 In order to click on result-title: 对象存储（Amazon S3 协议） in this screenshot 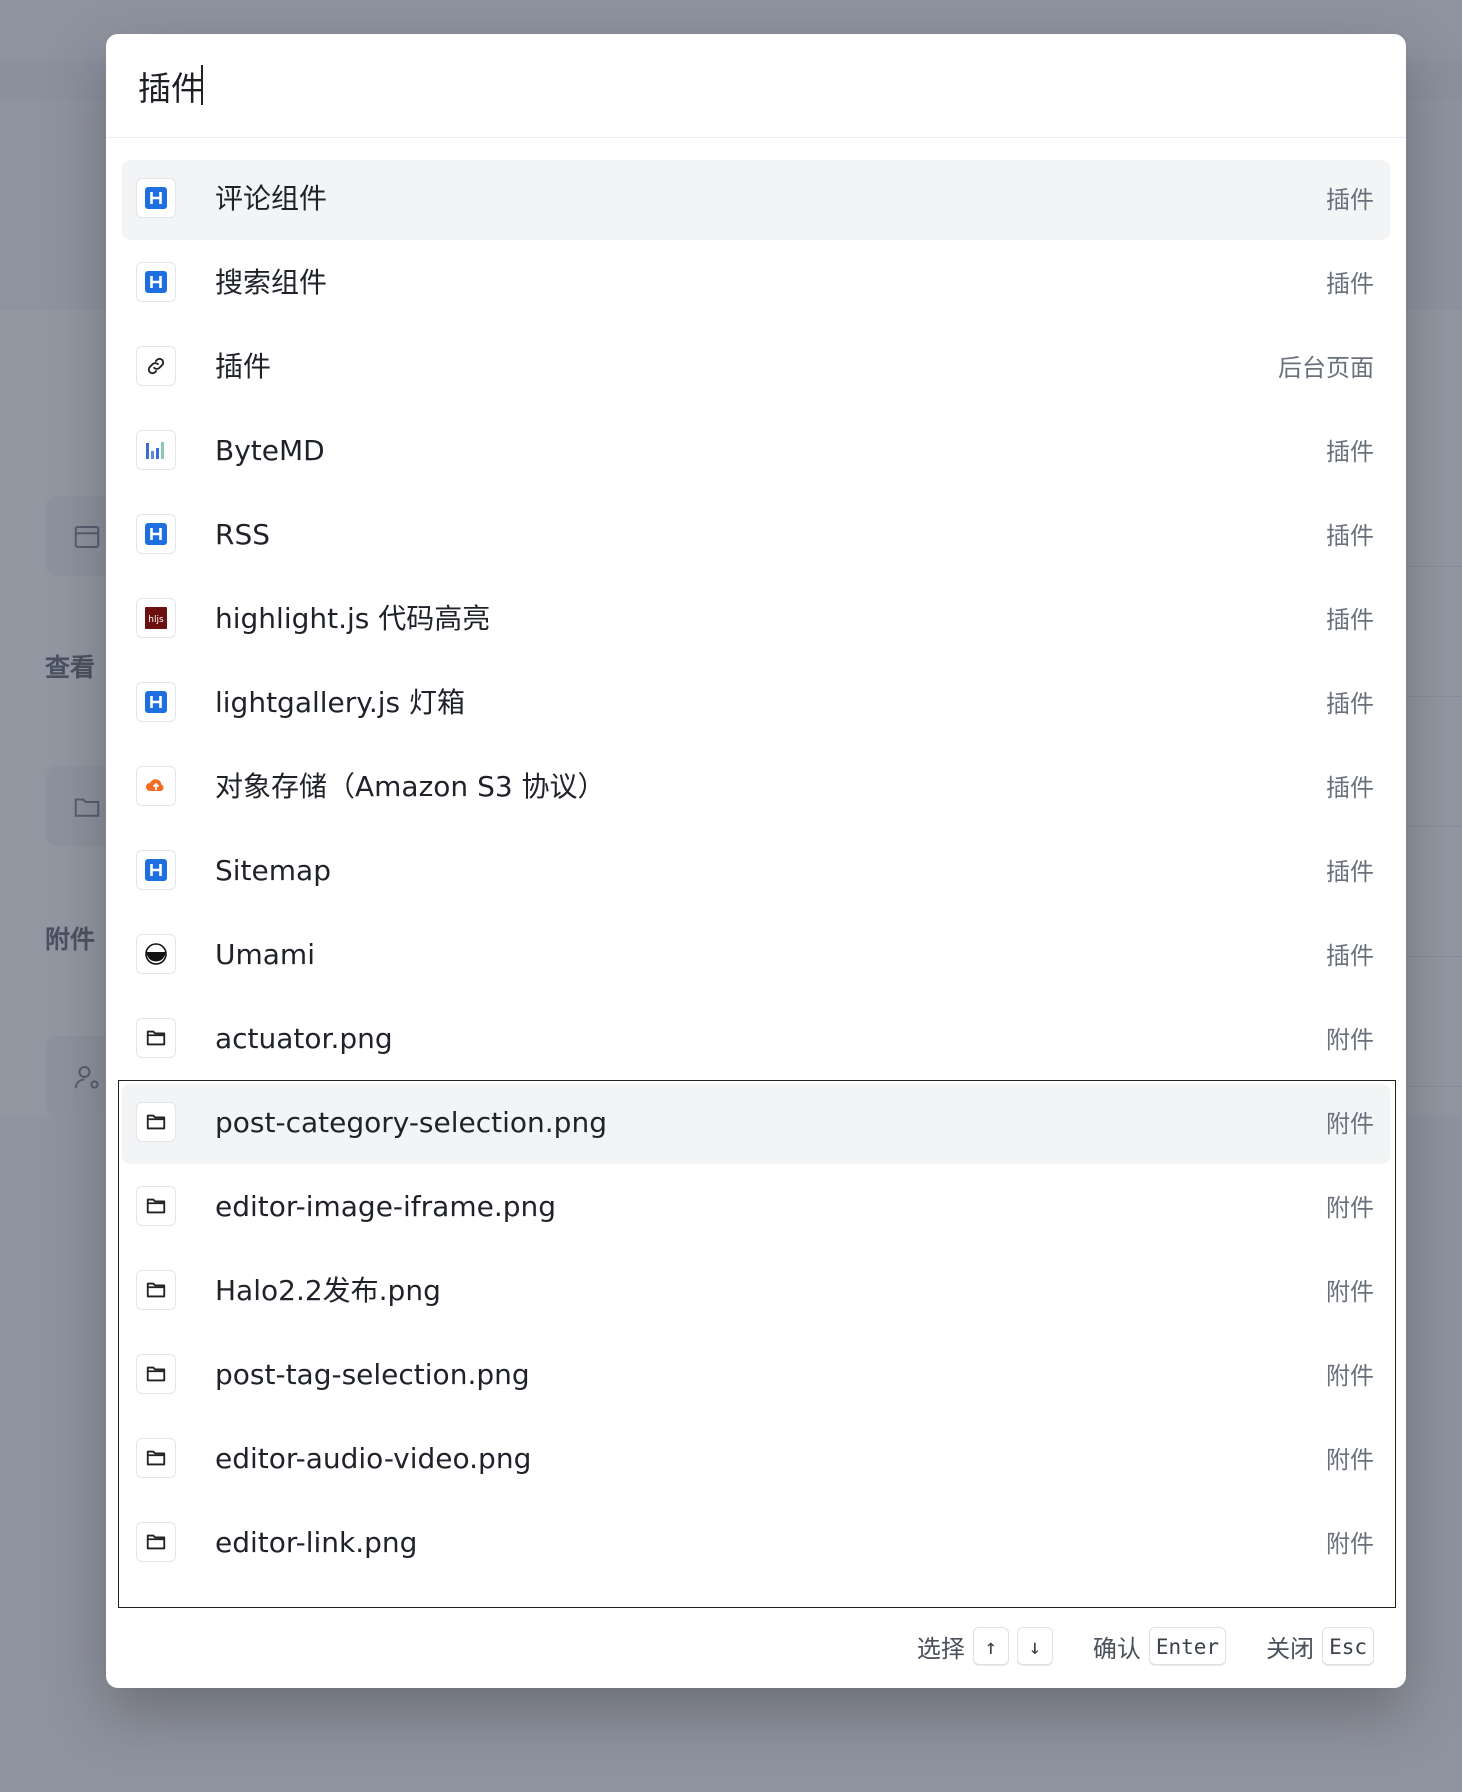, I will do `click(410, 786)`.